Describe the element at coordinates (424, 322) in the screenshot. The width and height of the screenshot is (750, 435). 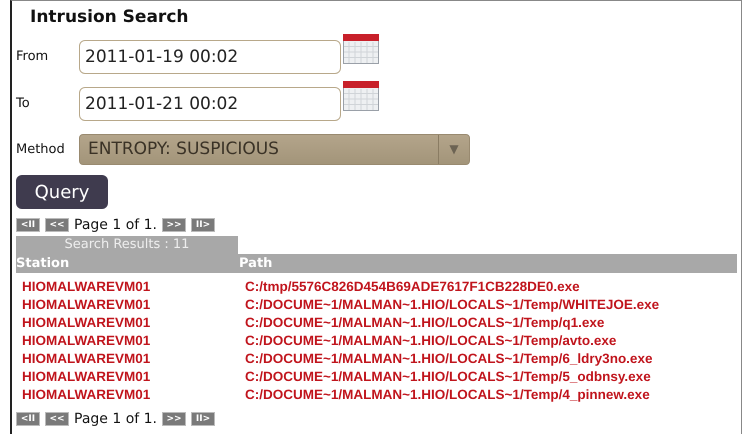
I see `table-cell-text: C:/DOCUME~1/MALMAN~1.HIO/LOCALS~1/Temp/q1.exe` at that location.